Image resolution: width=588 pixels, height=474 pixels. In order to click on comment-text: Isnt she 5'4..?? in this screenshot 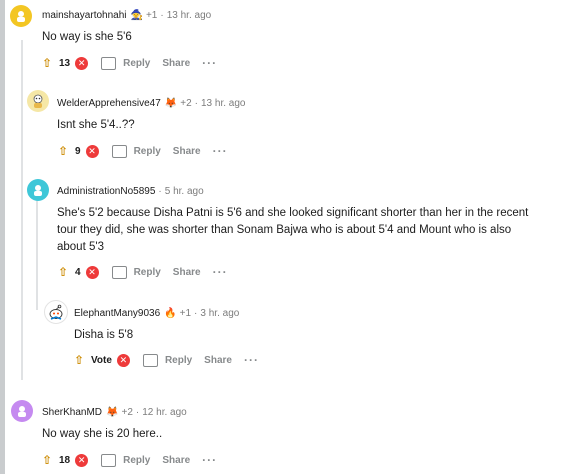, I will do `click(96, 125)`.